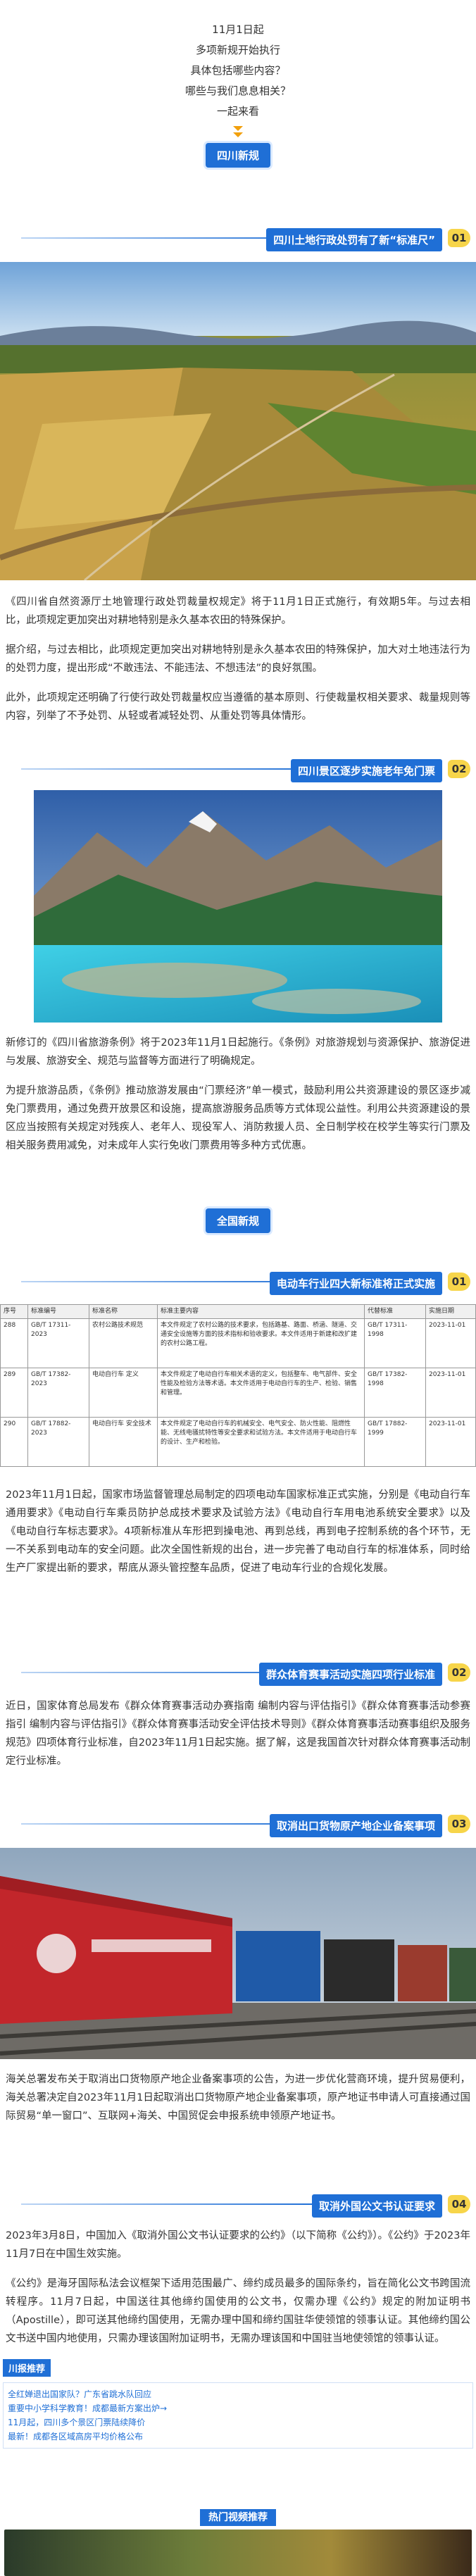 The width and height of the screenshot is (476, 2576). I want to click on recommend-link: 全红婵退出国家队？广东省跳水队回应, so click(238, 2394).